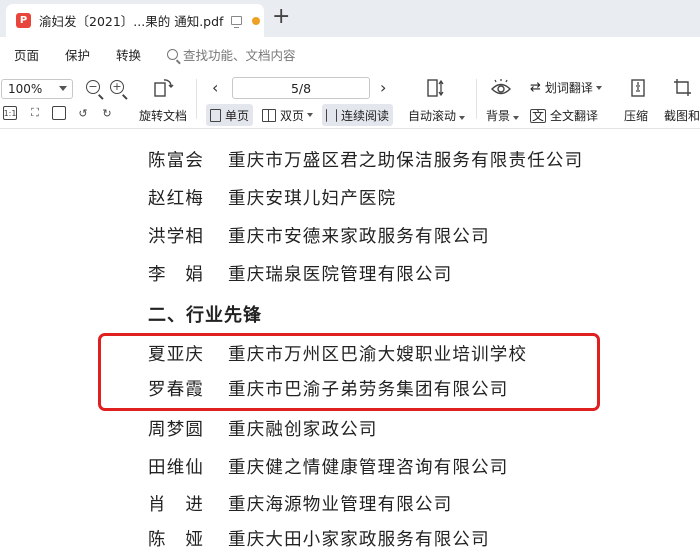 The width and height of the screenshot is (700, 550). I want to click on person-name: 田维仙, so click(176, 468).